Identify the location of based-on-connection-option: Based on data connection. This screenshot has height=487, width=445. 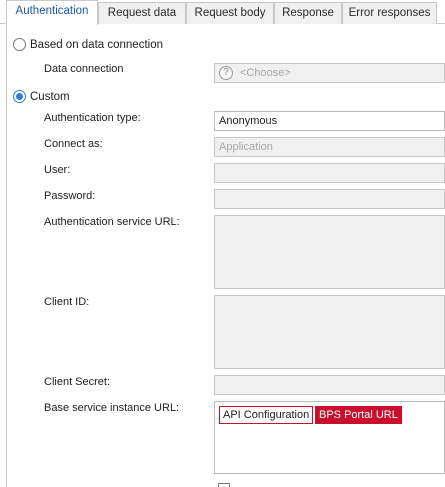
(88, 44).